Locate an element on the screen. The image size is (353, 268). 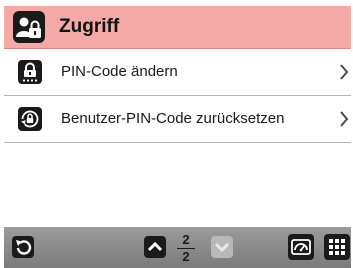
dashboard-gauge-icon is located at coordinates (301, 247).